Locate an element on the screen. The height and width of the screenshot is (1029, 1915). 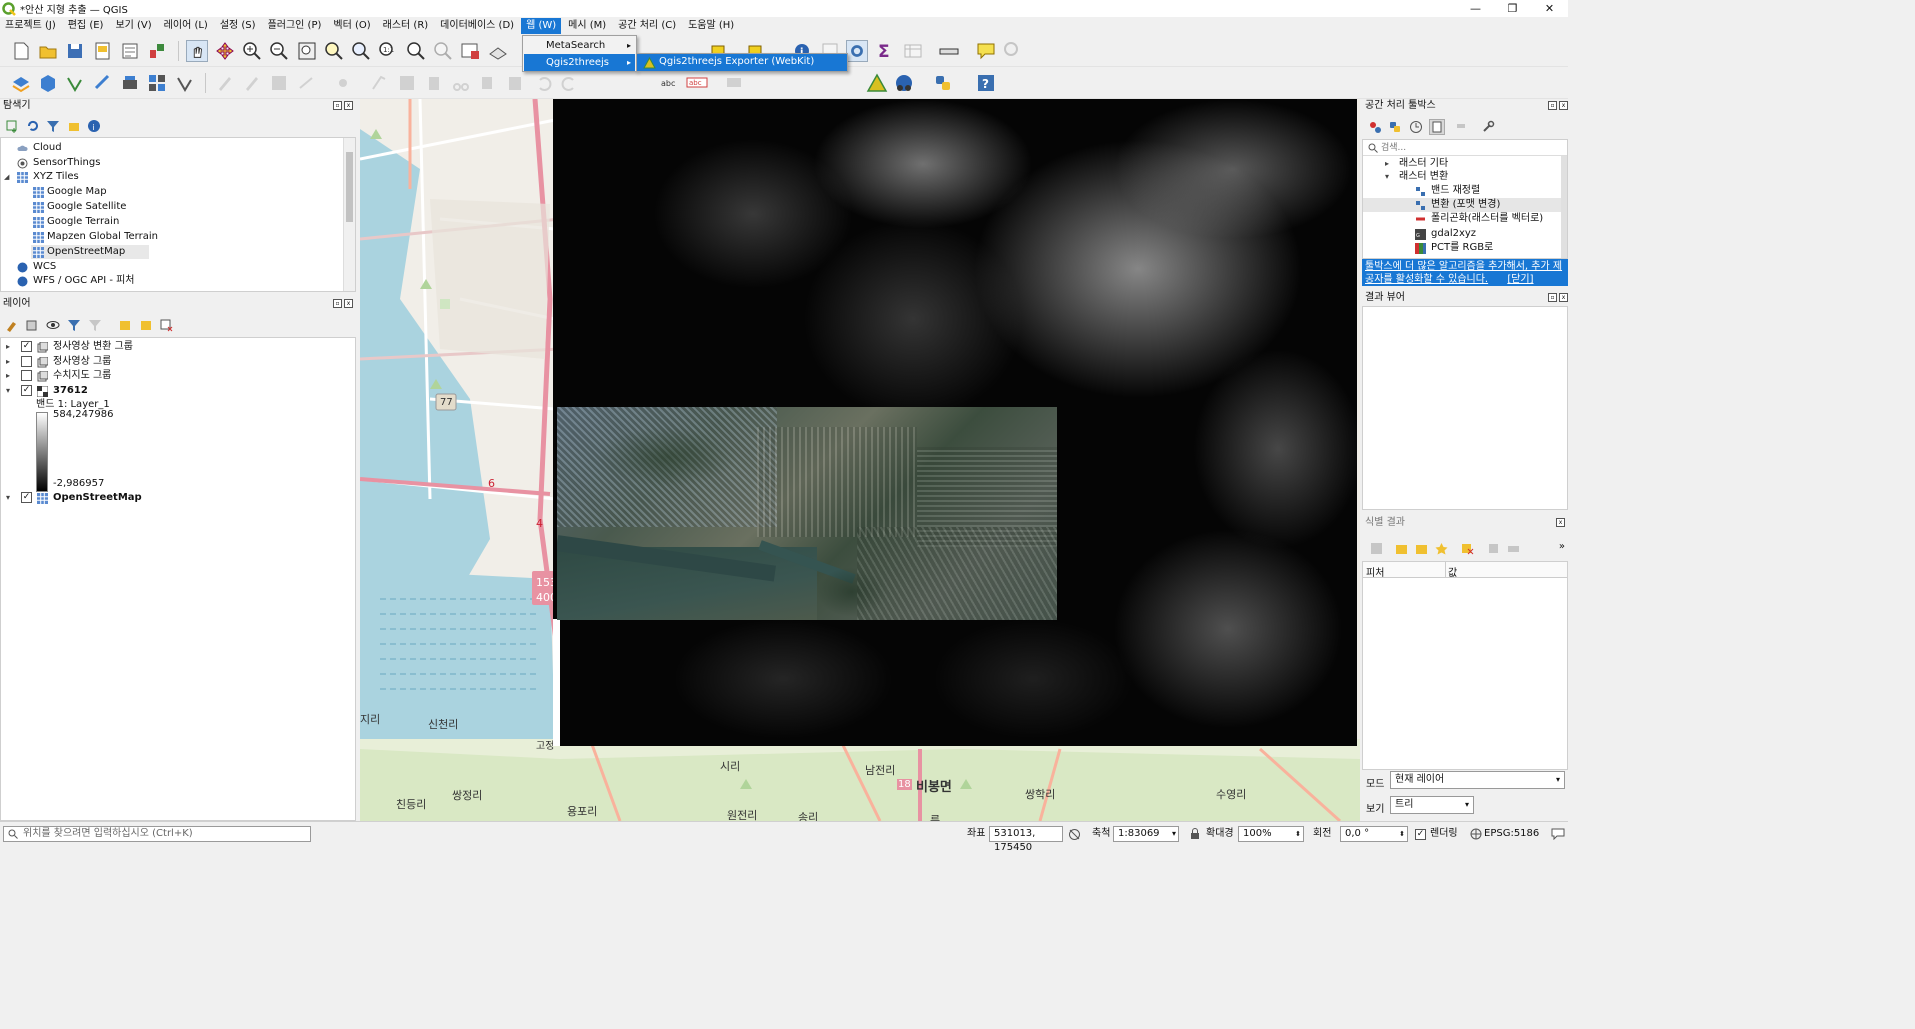
layout-manager-icon is located at coordinates (130, 51).